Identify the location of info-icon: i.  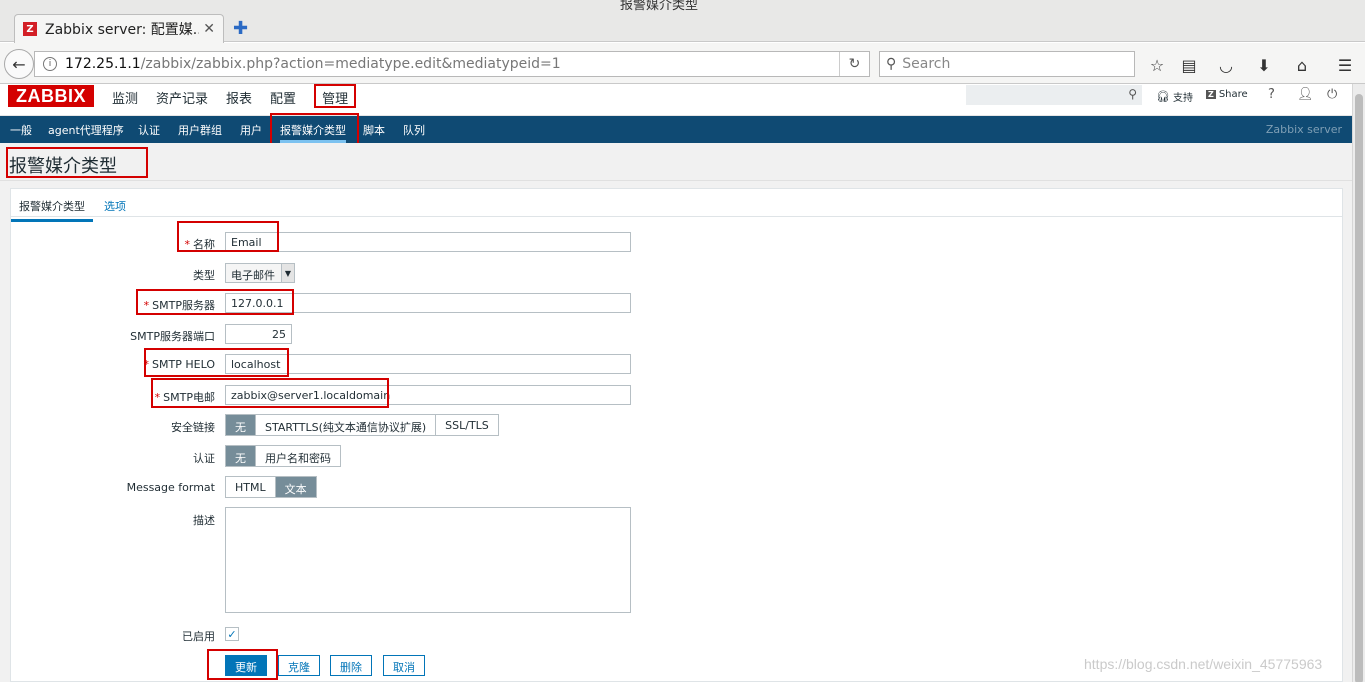
(50, 64).